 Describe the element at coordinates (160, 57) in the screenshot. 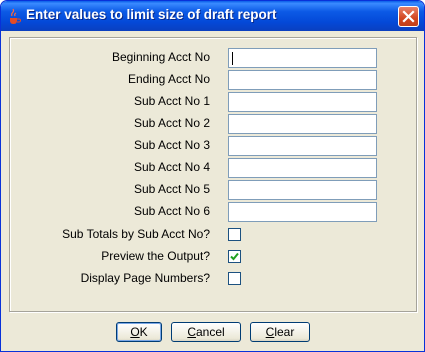

I see `beginning-acct-label: Beginning Acct No` at that location.